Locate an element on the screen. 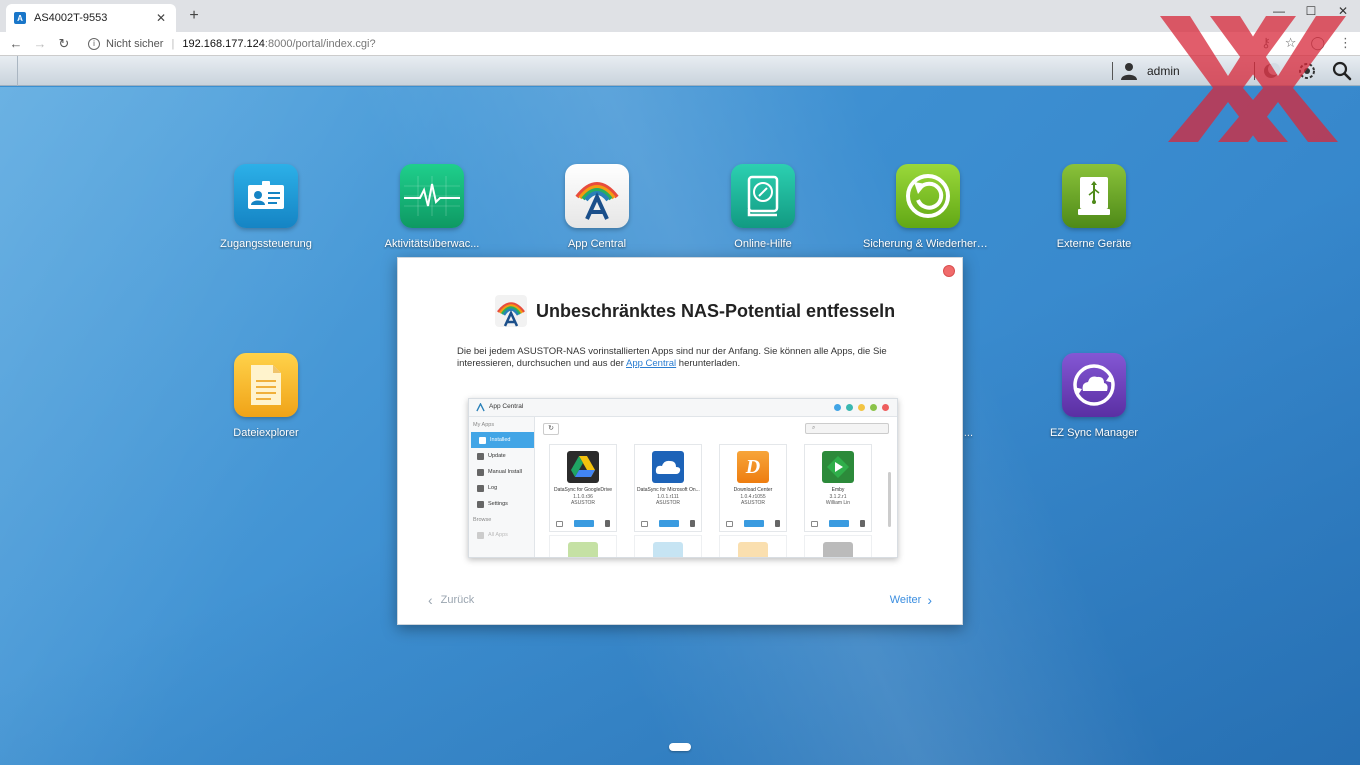  browser-tabstrip: A AS4002T-9553 ✕ + — ☐ ✕ is located at coordinates (680, 16).